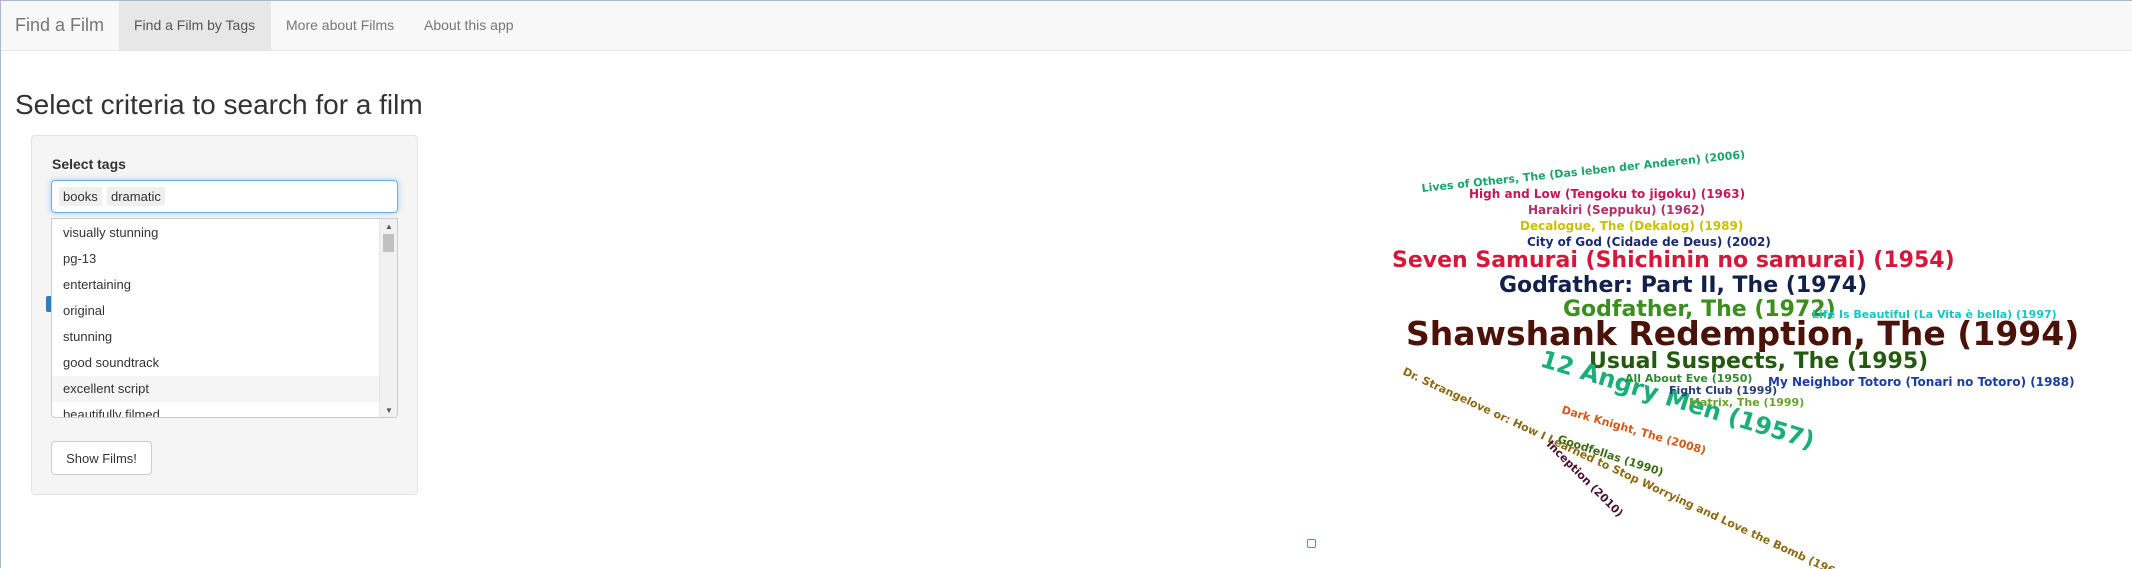 The image size is (2132, 569). Describe the element at coordinates (1699, 309) in the screenshot. I see `cloud-word: Godfather, The (1972)` at that location.